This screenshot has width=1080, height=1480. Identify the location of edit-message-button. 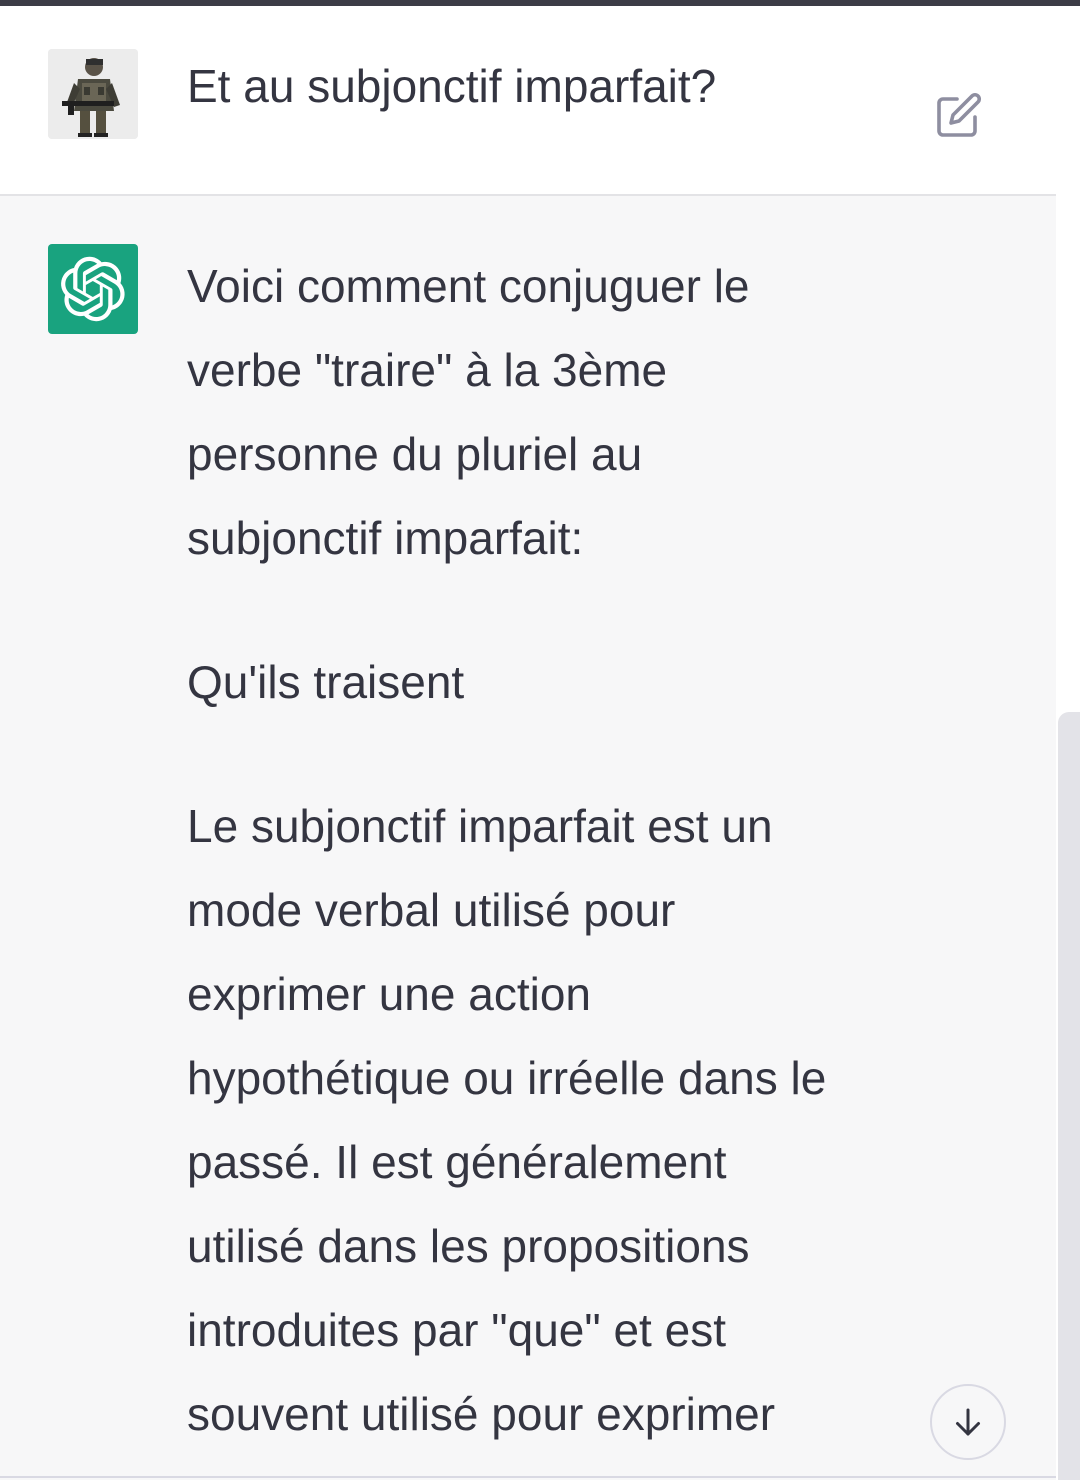
(959, 115).